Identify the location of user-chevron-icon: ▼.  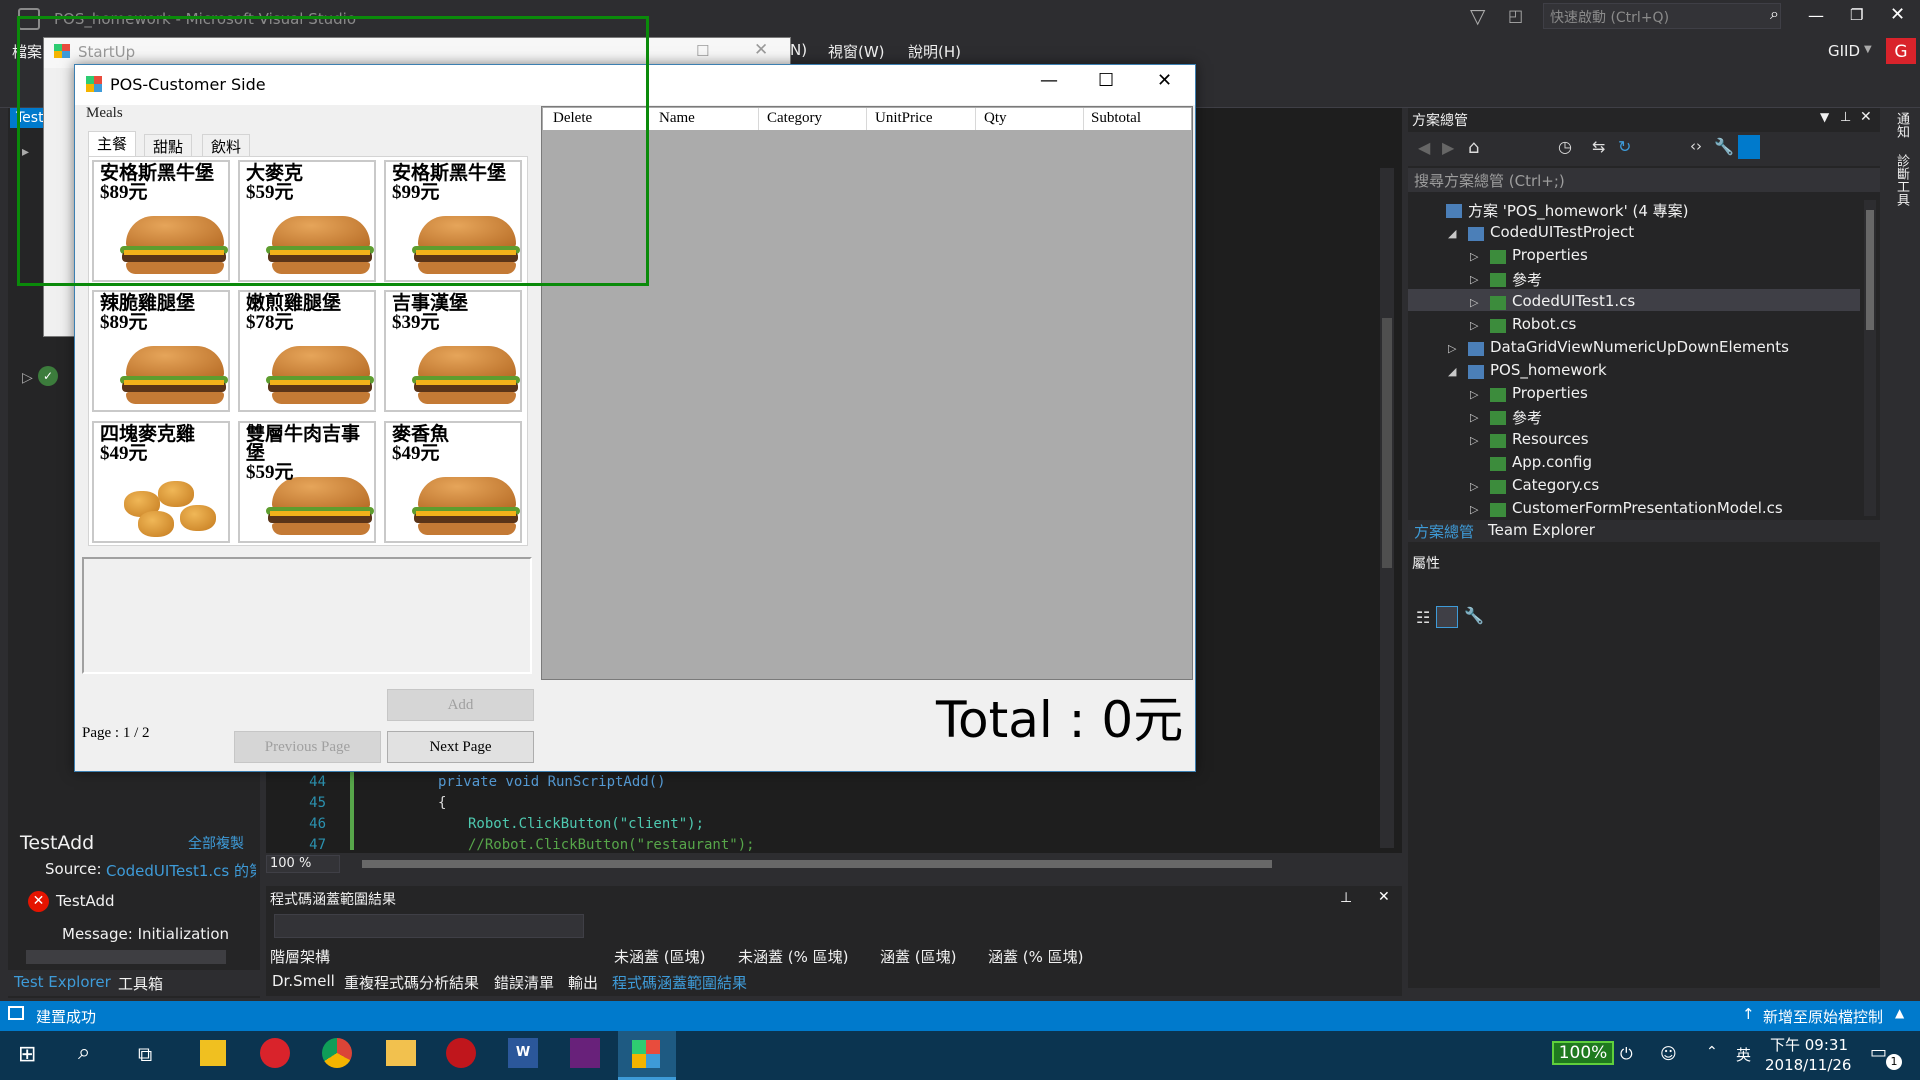
(1868, 49).